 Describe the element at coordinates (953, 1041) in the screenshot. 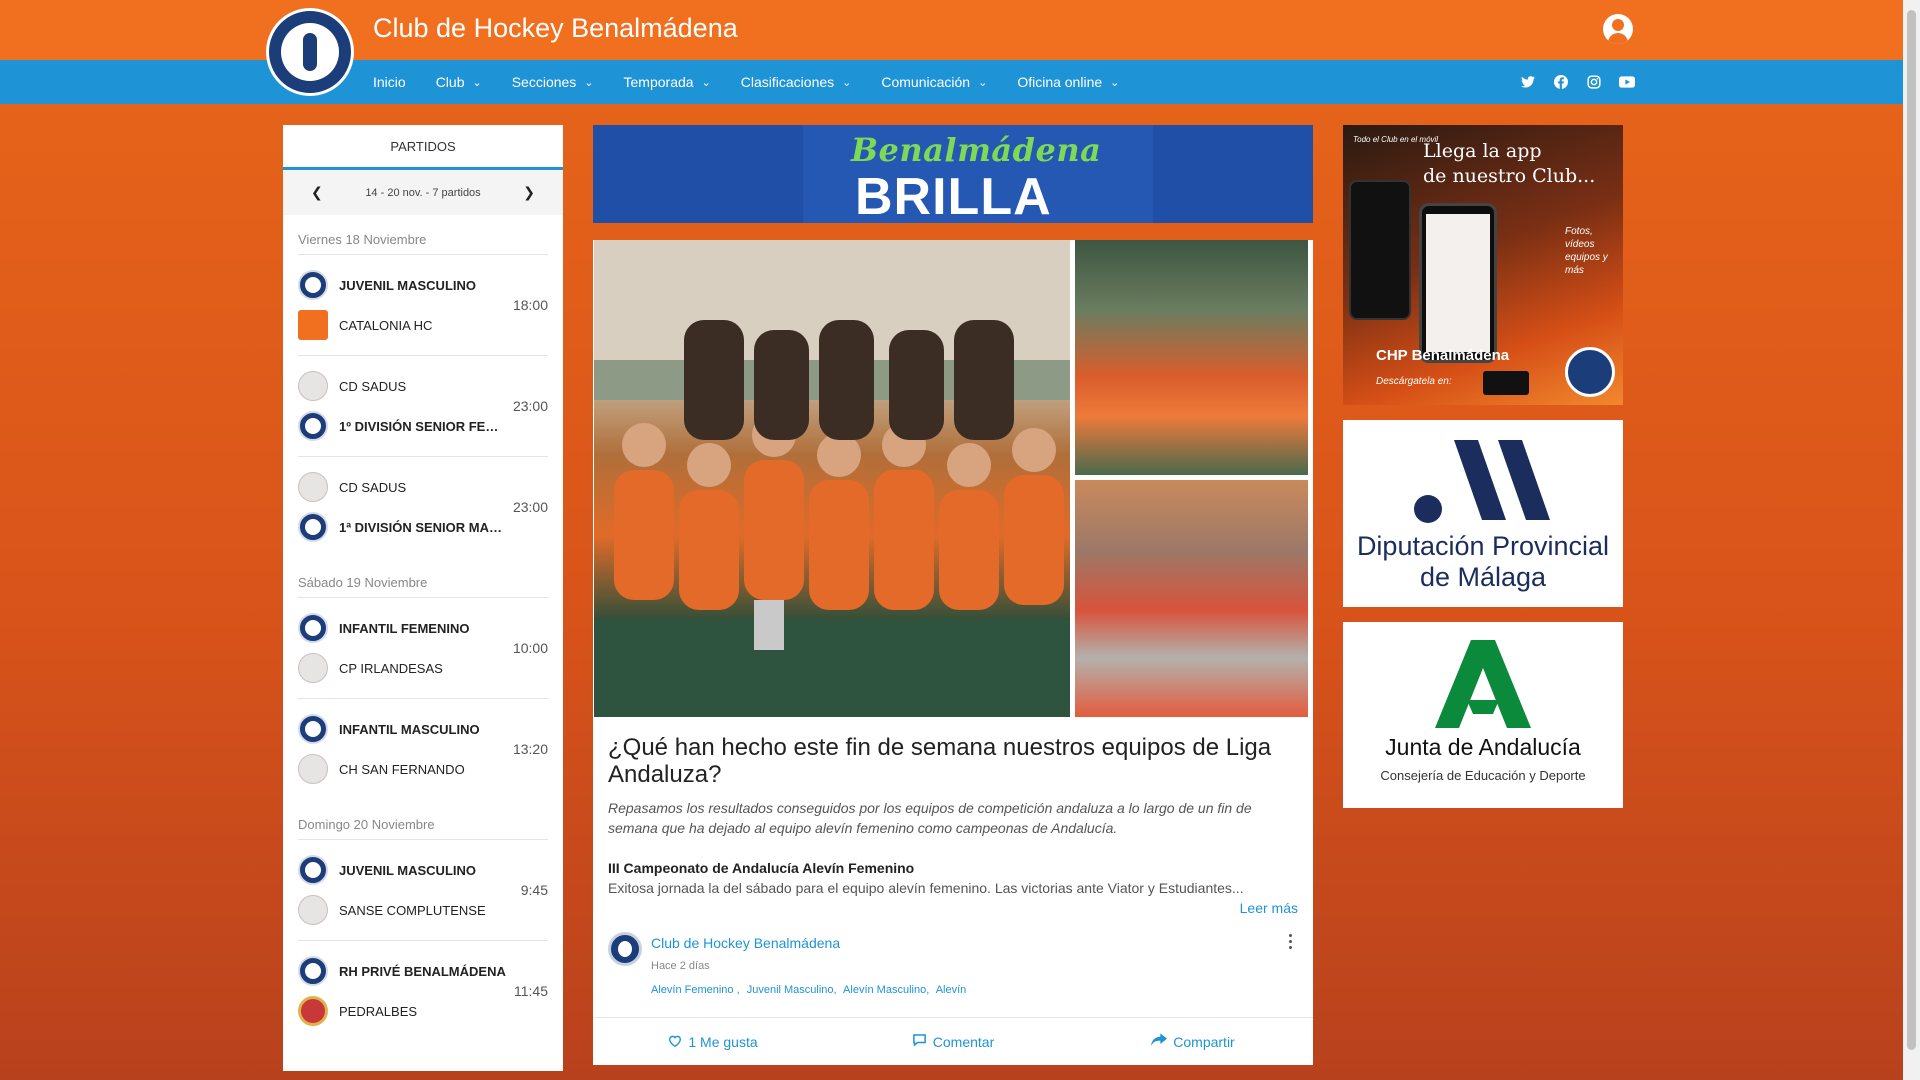

I see `comment-button: Comentar` at that location.